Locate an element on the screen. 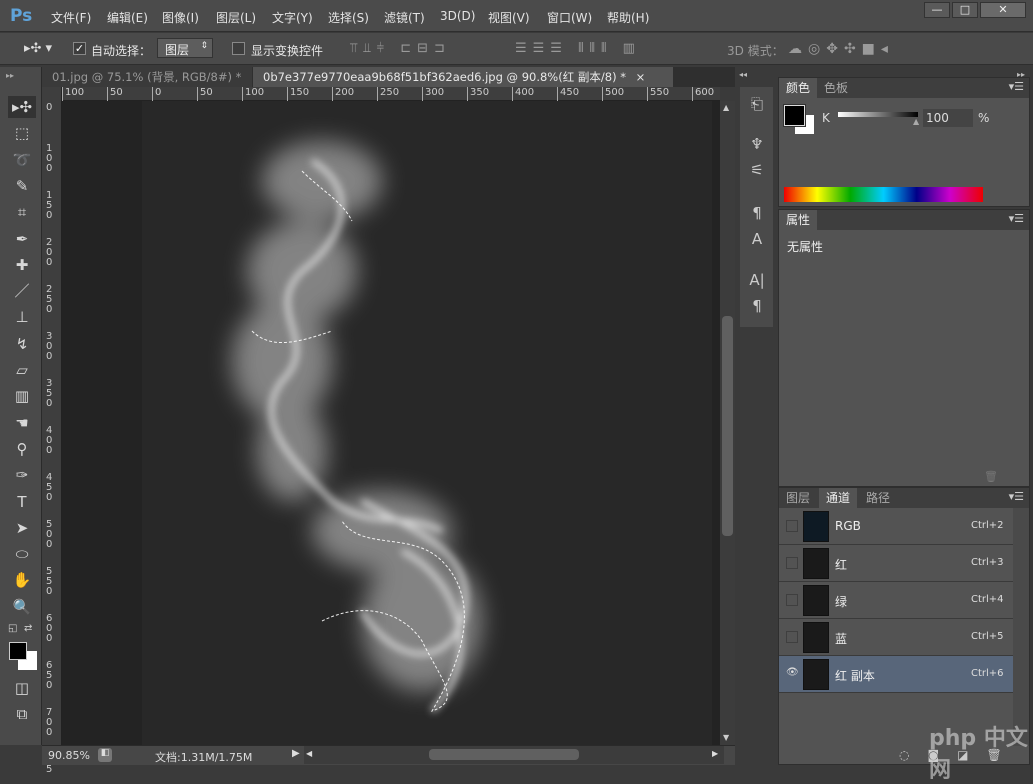 The image size is (1033, 784). delete-icon: 🗑 is located at coordinates (991, 476).